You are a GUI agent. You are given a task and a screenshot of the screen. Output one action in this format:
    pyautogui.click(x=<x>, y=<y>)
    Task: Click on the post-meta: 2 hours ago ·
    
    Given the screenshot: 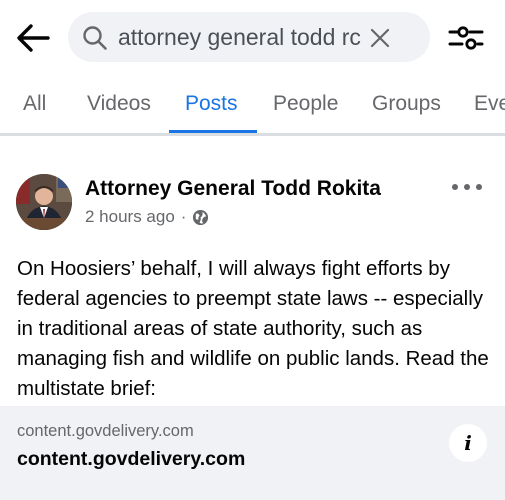 What is the action you would take?
    pyautogui.click(x=147, y=217)
    